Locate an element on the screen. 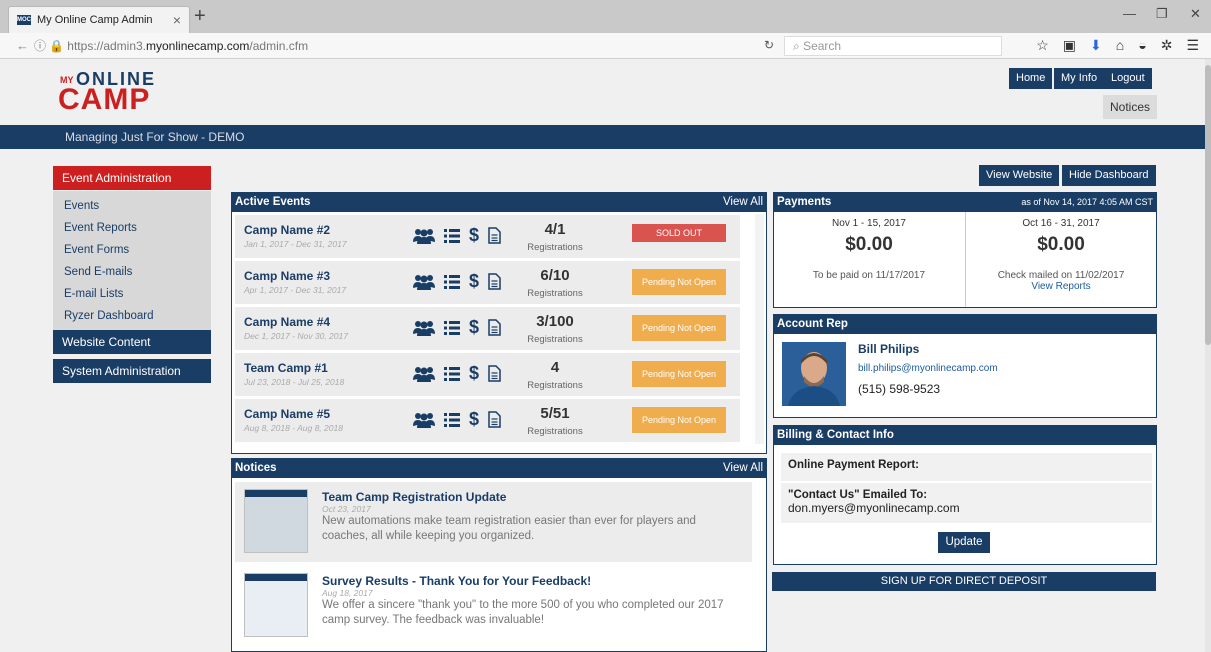  extension-icon: ✲ is located at coordinates (1167, 45).